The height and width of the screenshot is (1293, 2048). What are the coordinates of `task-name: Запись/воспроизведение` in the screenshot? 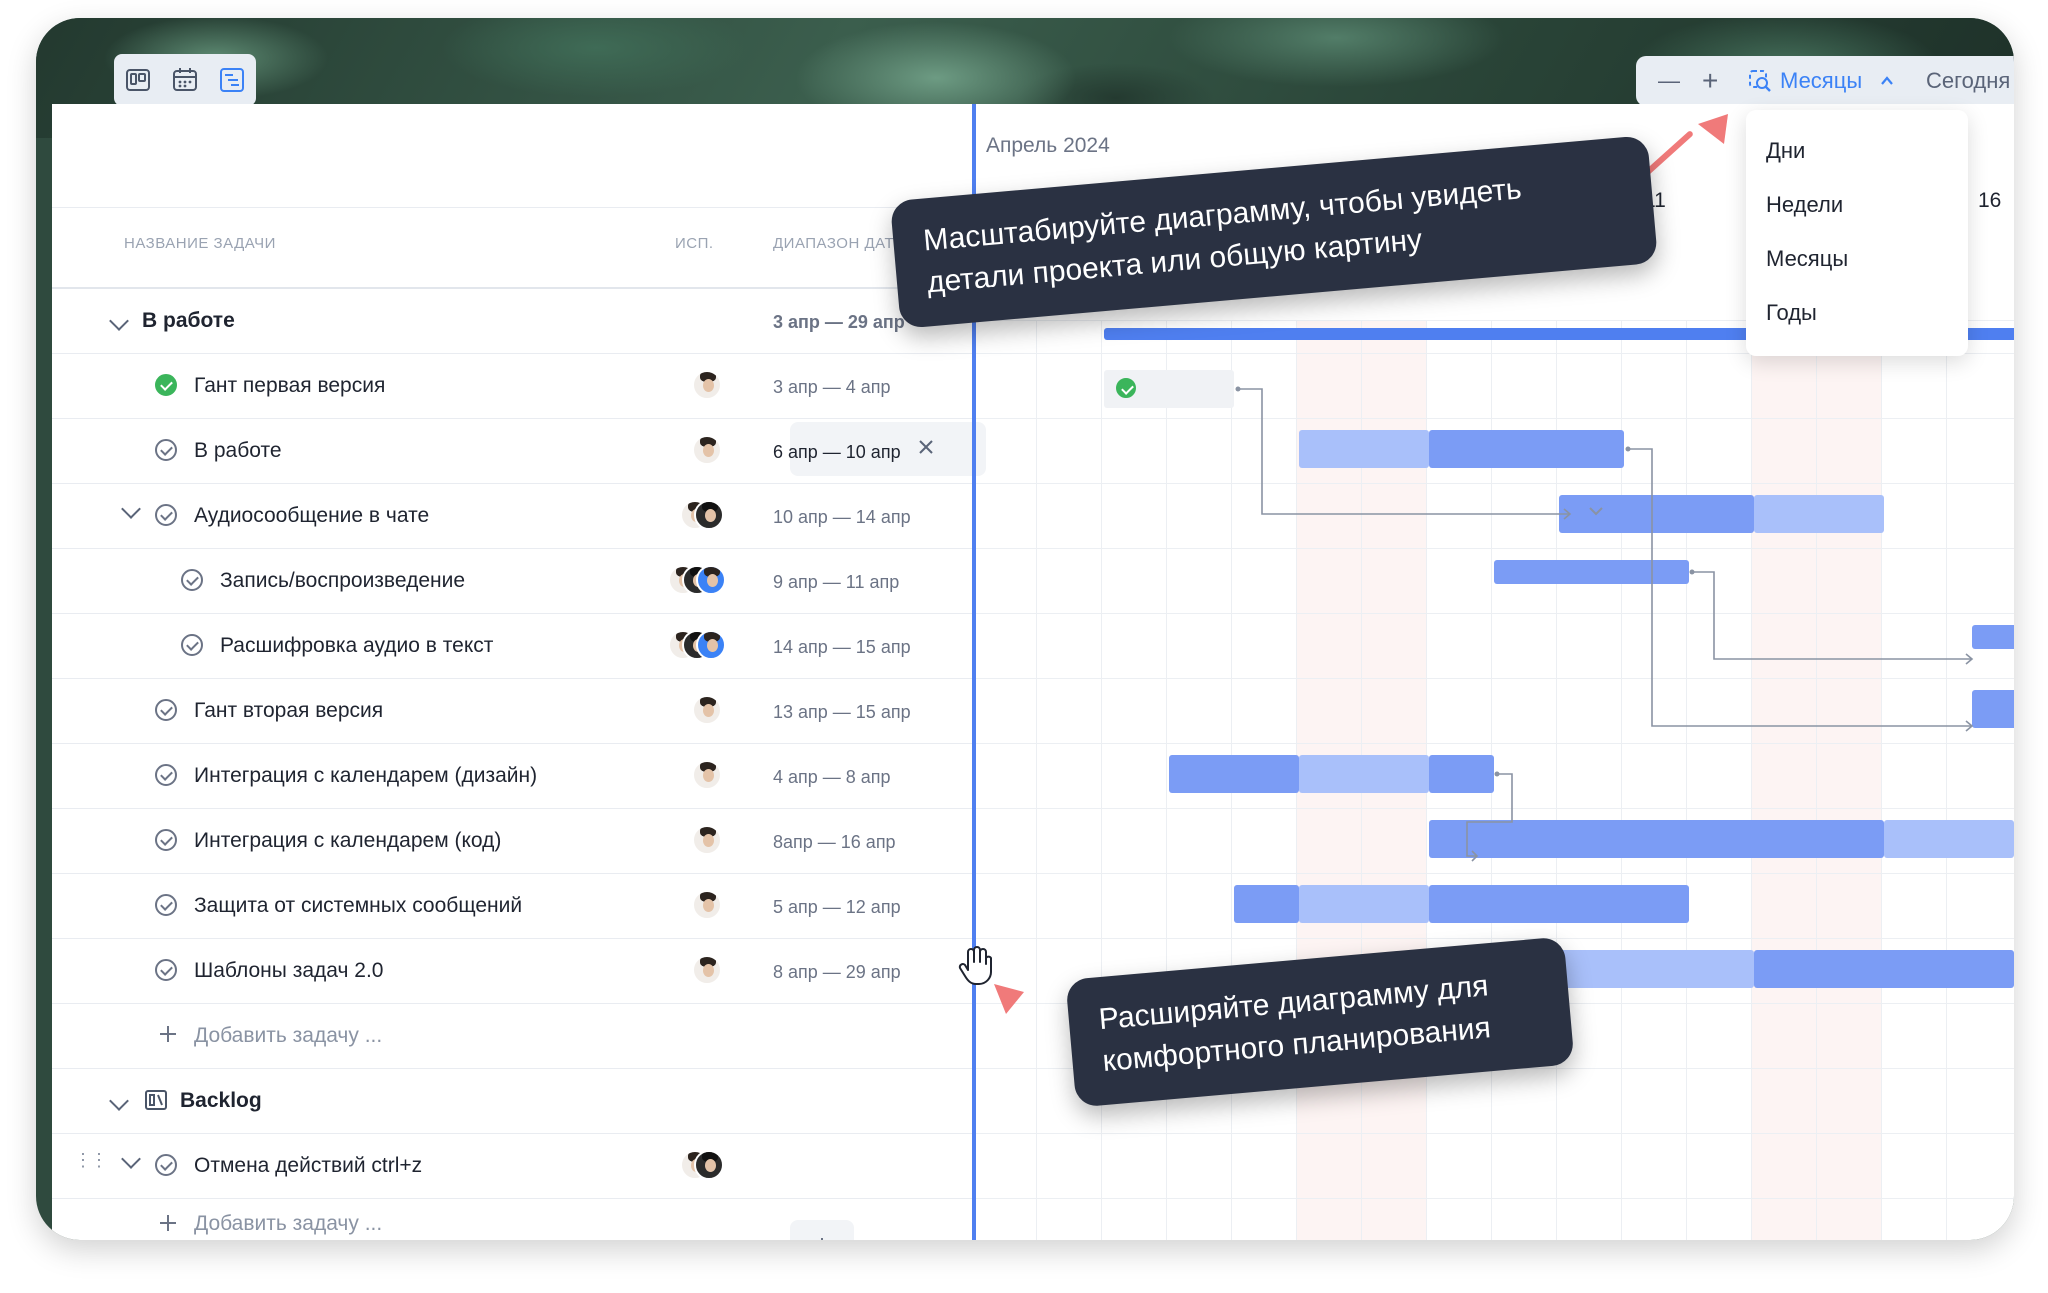 It's located at (342, 581).